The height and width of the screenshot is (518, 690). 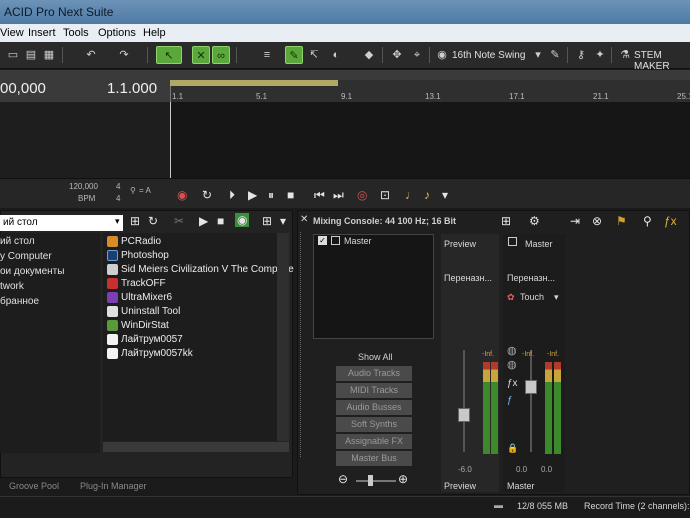 I want to click on file-item: Uninstall Tool, so click(x=150, y=311).